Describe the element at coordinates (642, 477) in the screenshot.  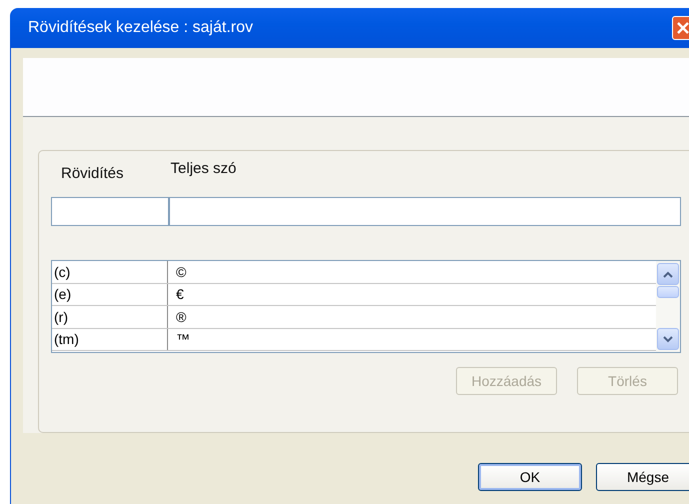
I see `cancel-button: Mégse` at that location.